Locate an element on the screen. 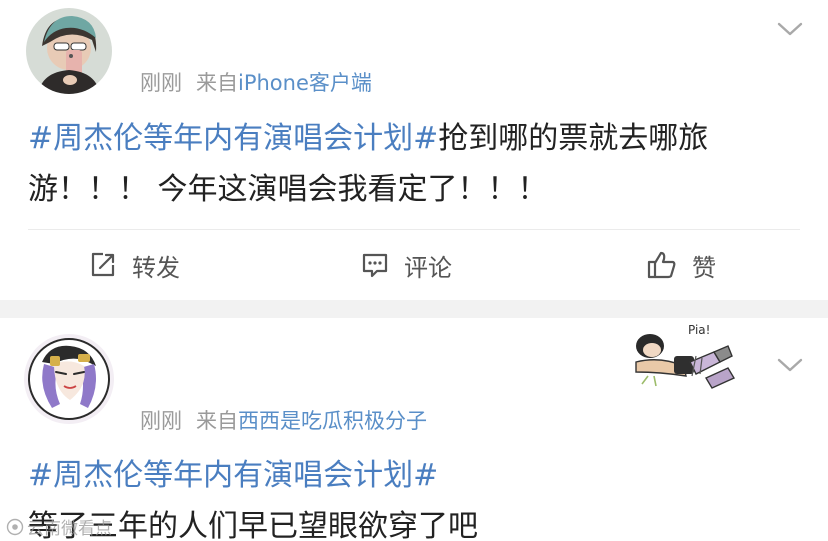 This screenshot has width=828, height=541. watermark: 云南微看点 is located at coordinates (59, 526).